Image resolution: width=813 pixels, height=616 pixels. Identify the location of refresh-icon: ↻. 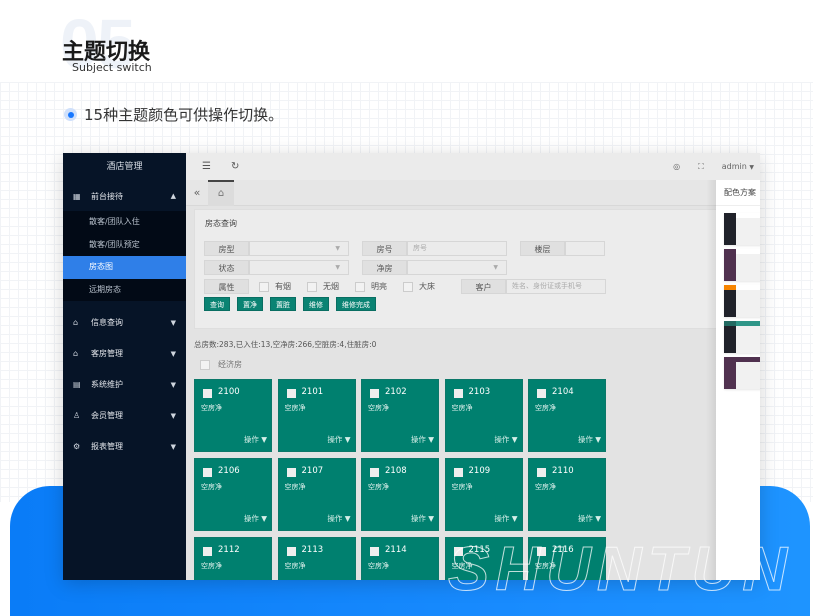
(235, 166).